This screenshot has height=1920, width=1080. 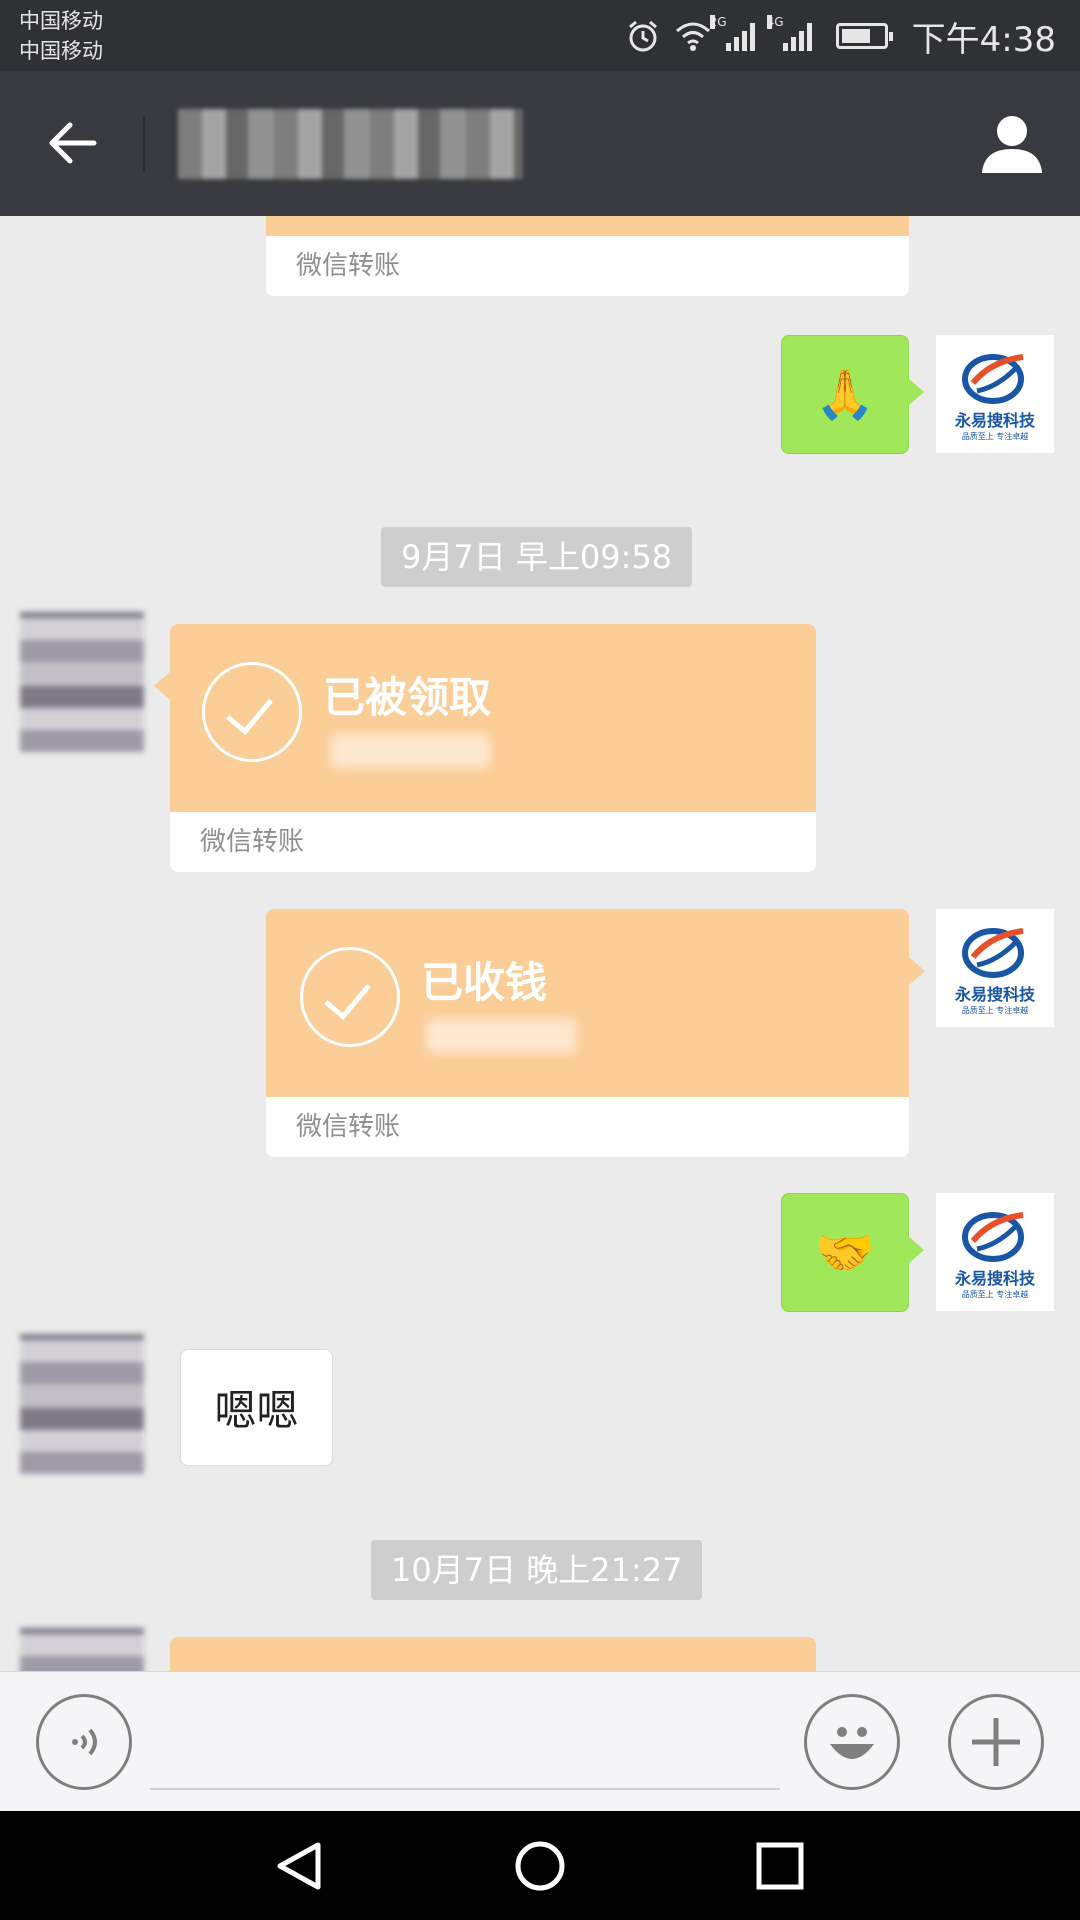 I want to click on battery-icon, so click(x=864, y=36).